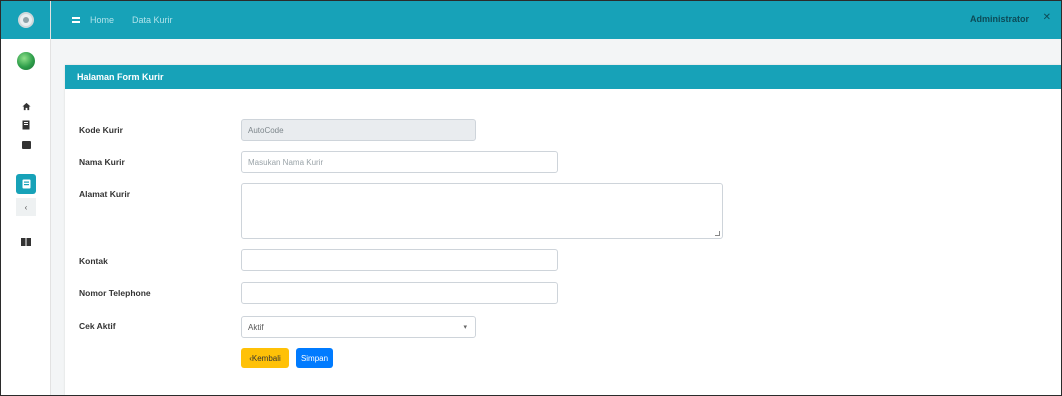 This screenshot has height=396, width=1062. What do you see at coordinates (717, 233) in the screenshot?
I see `resize-handle-icon` at bounding box center [717, 233].